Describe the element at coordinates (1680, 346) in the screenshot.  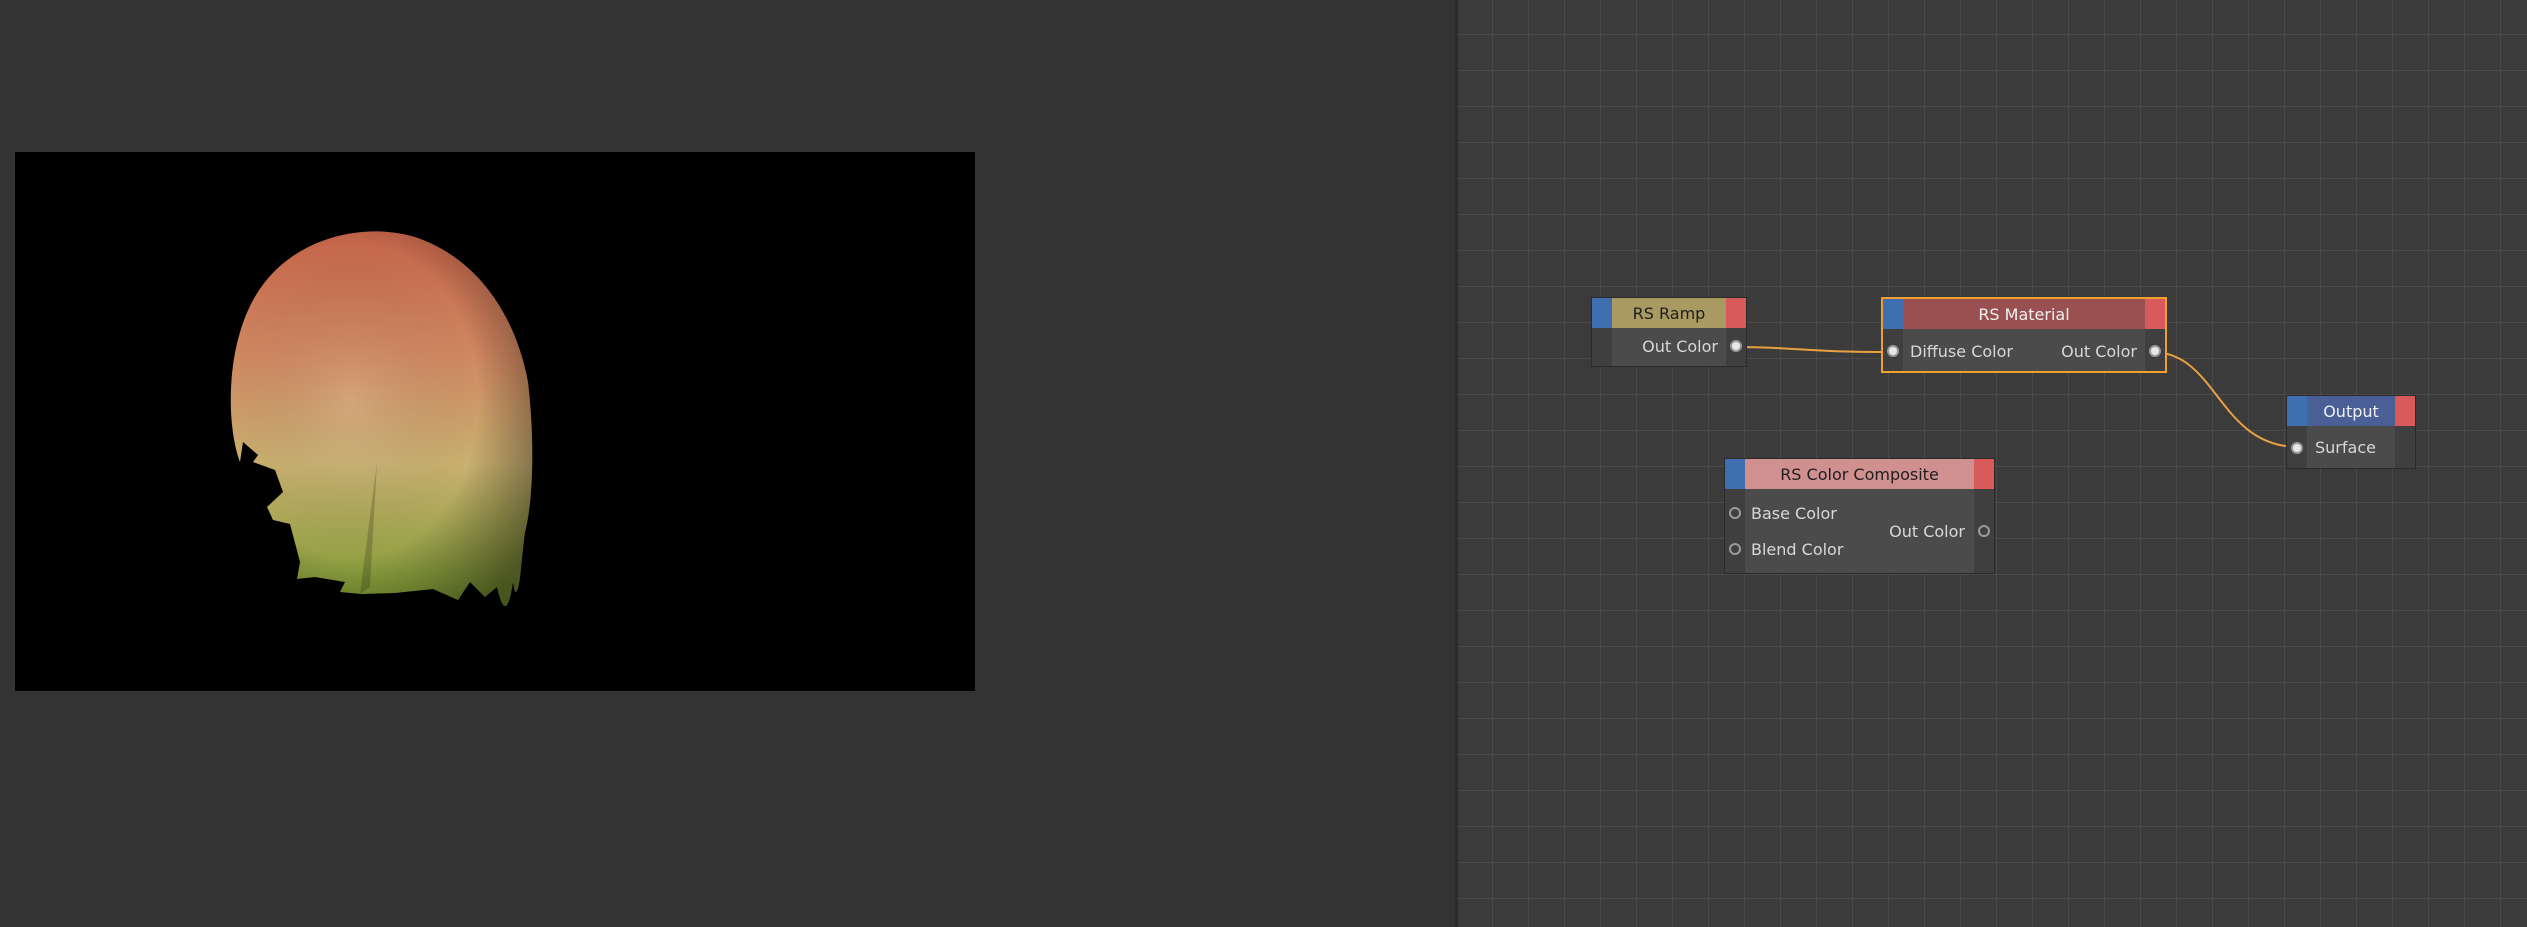
I see `rs-ramp-out-color-label: Out Color` at that location.